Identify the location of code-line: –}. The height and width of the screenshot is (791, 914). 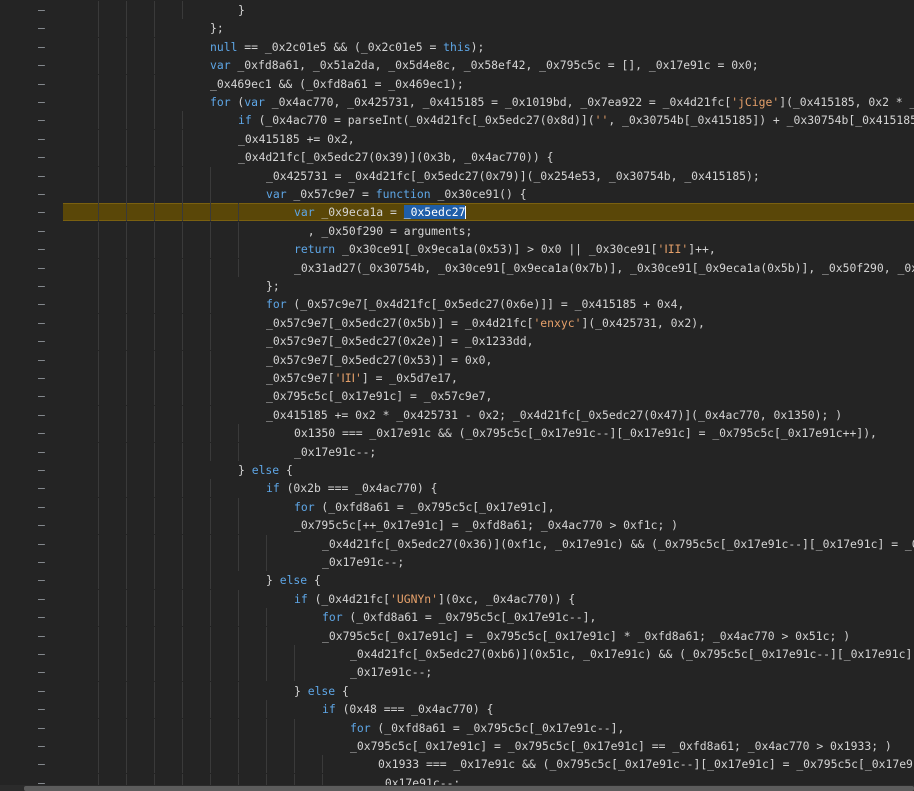
(457, 10).